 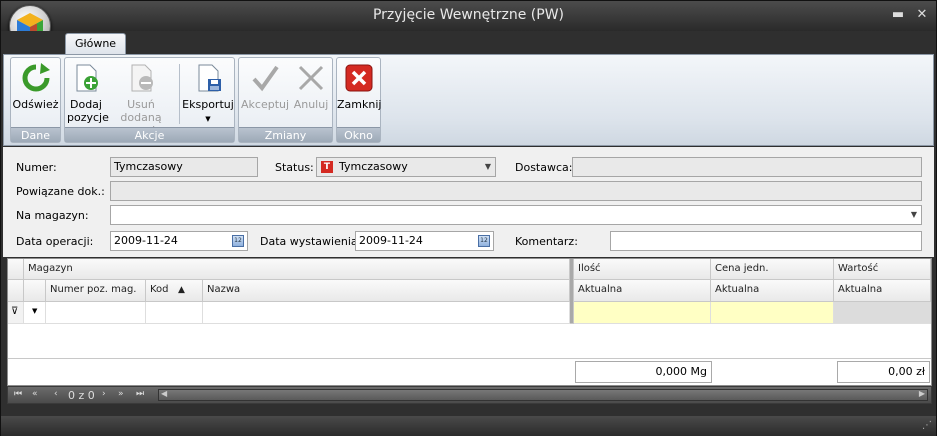 I want to click on tab-glowne: Główne, so click(x=95, y=44).